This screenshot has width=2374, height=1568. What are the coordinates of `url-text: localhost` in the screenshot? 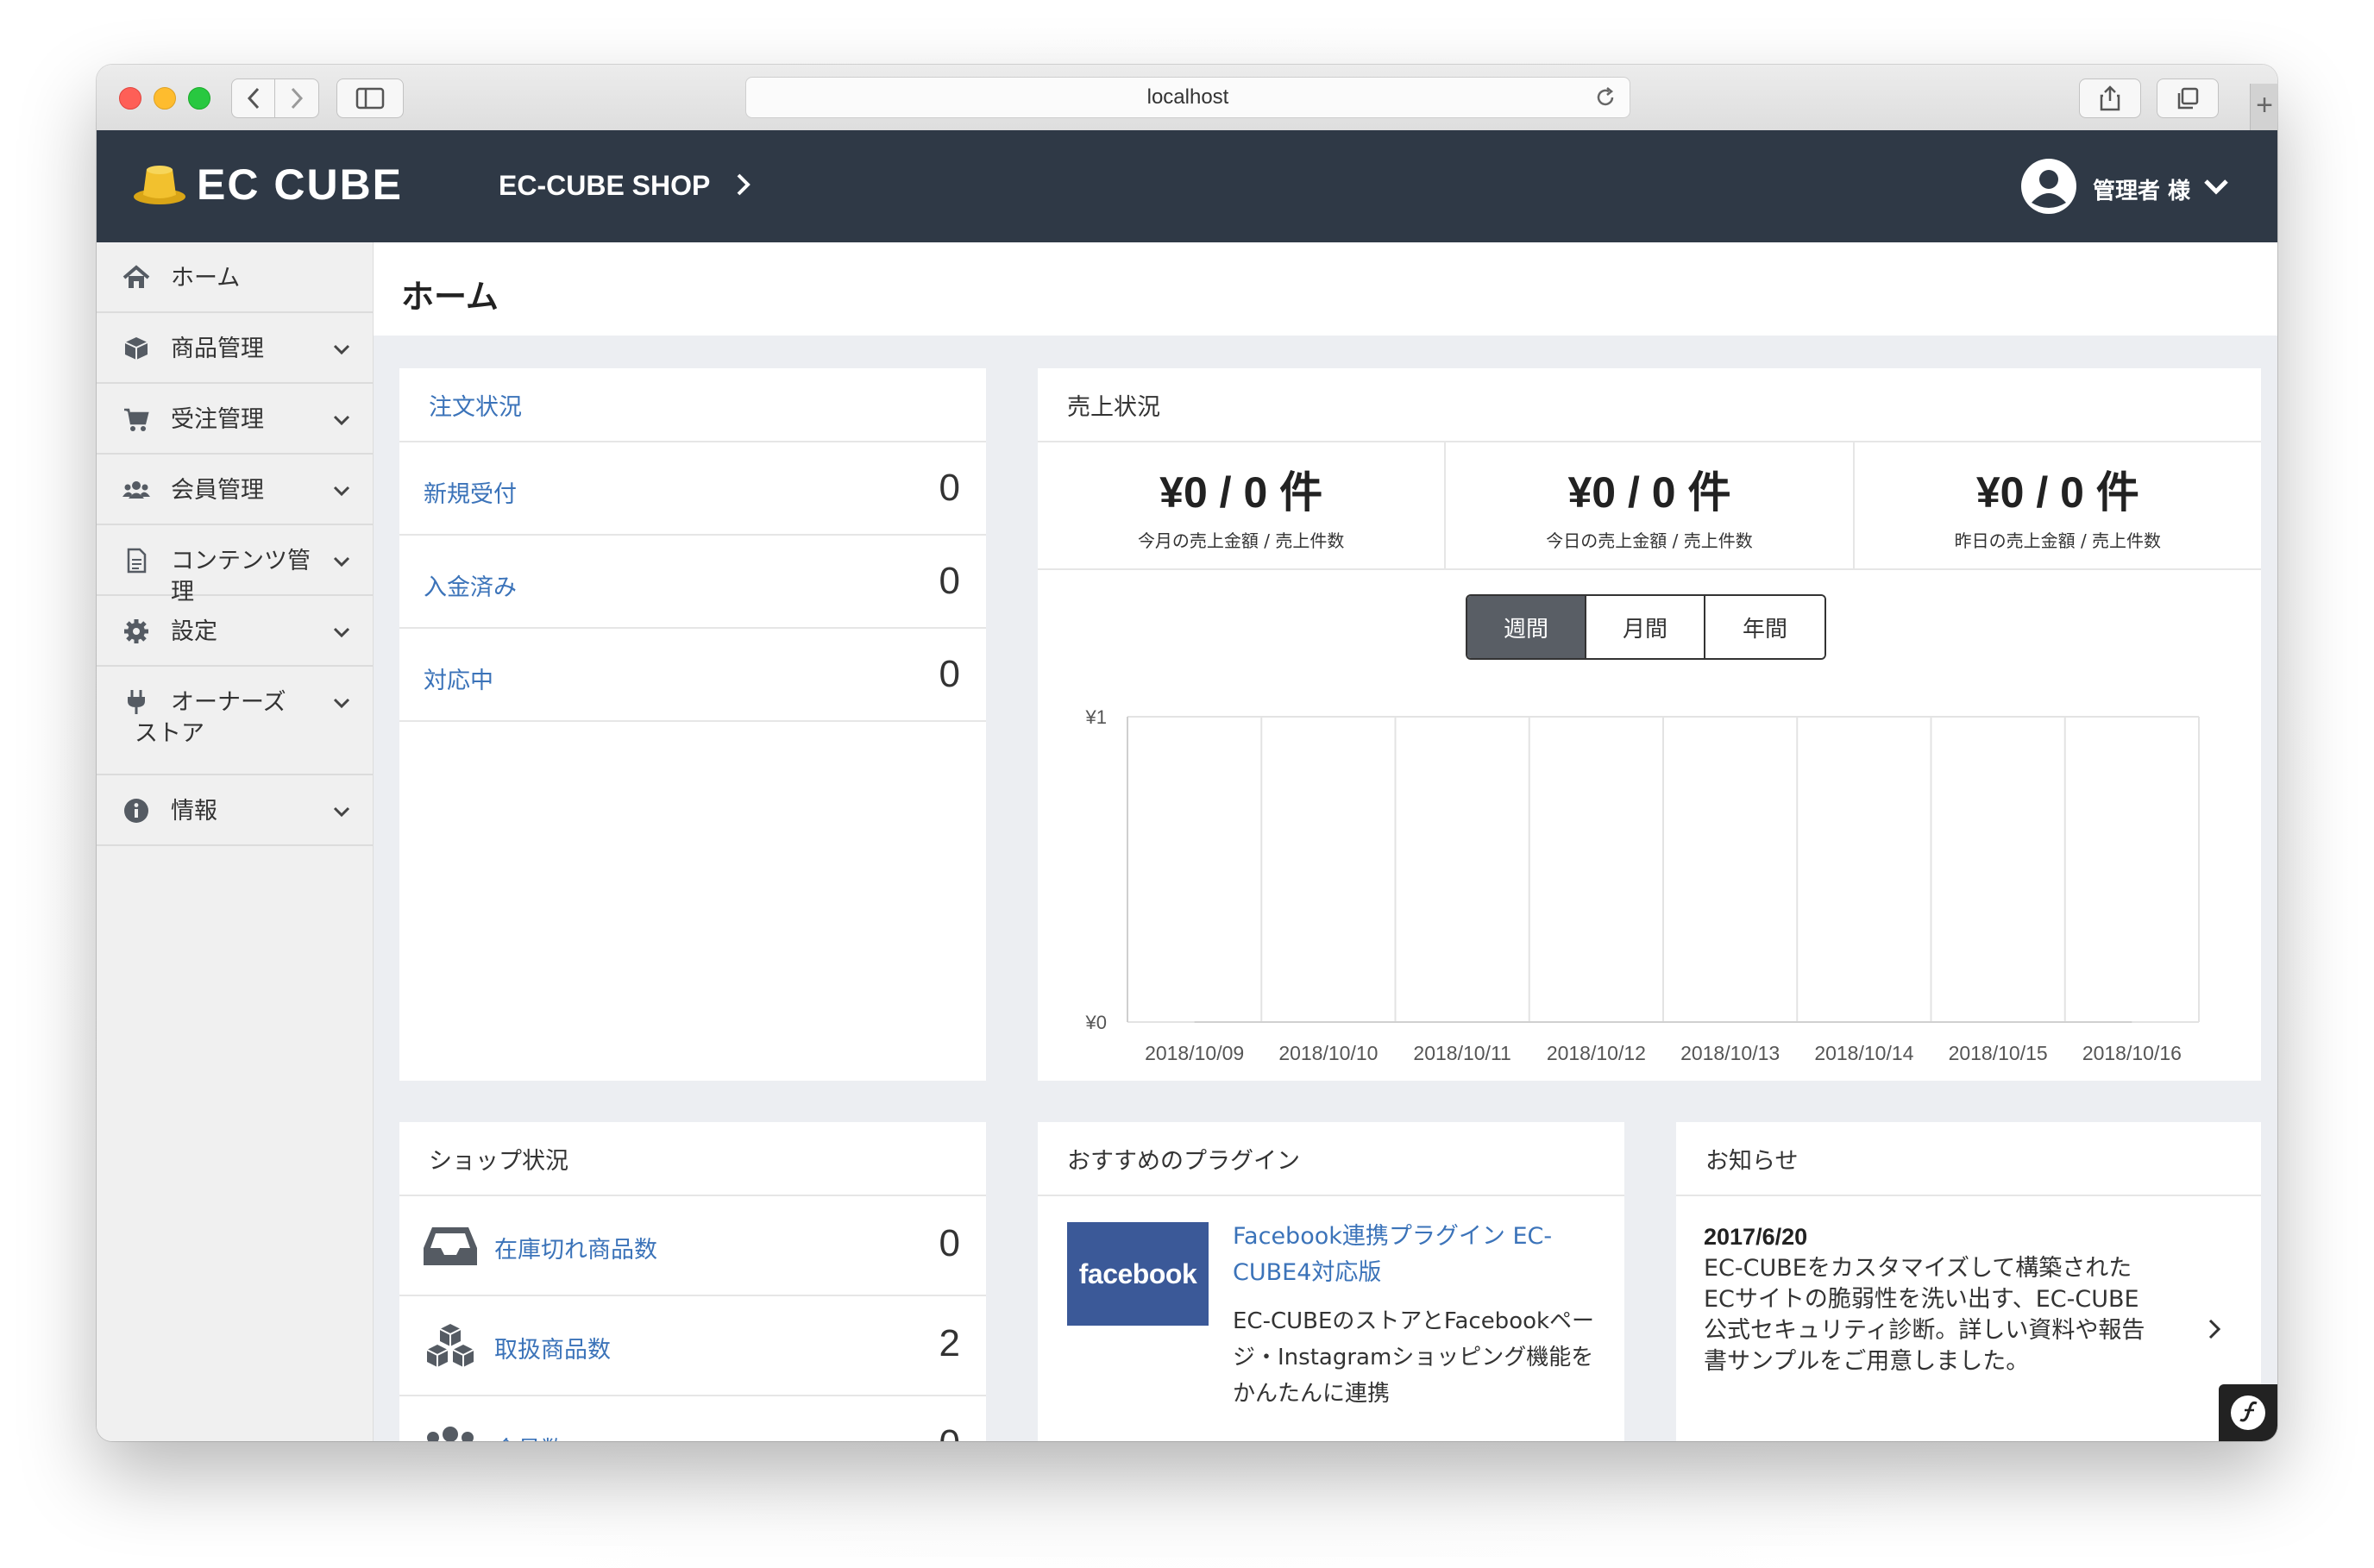 It's located at (1187, 97).